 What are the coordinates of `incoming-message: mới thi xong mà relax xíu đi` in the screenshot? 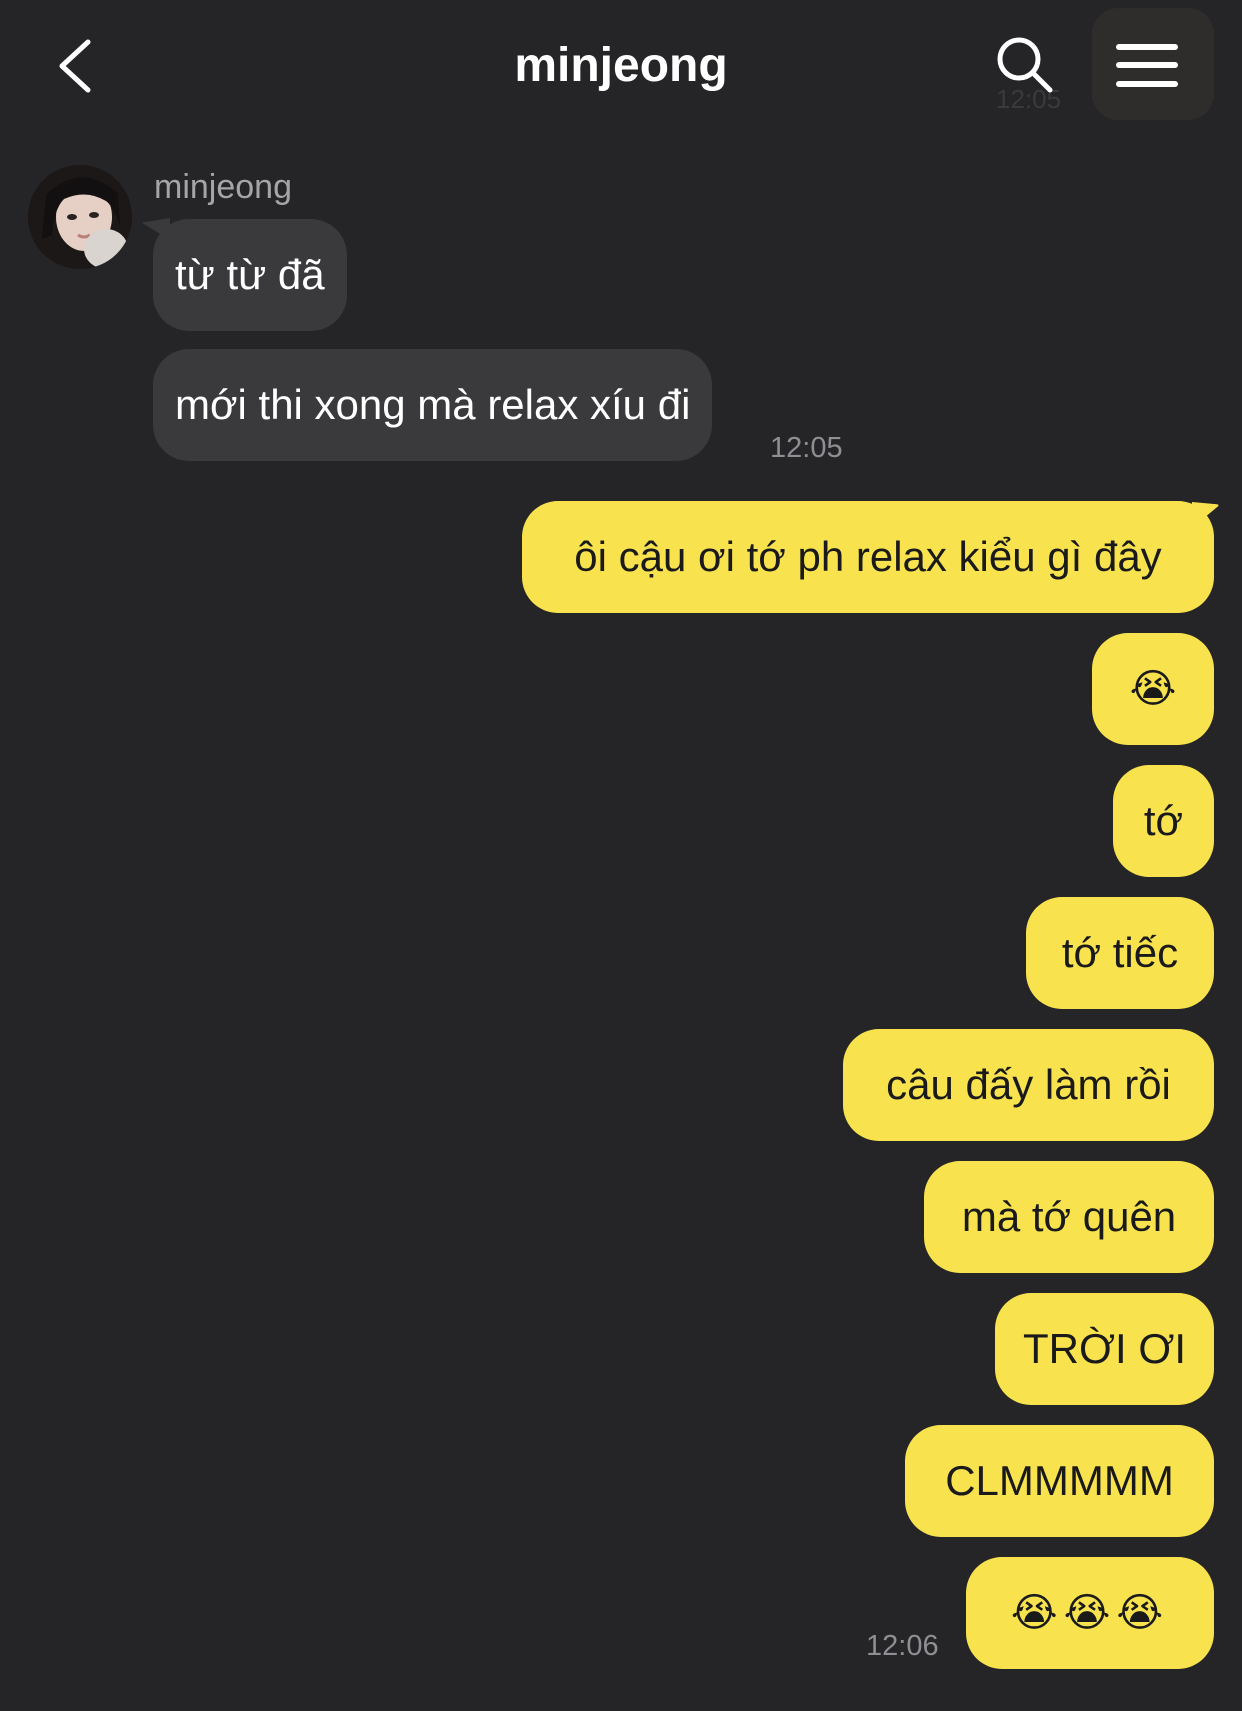 It's located at (433, 405).